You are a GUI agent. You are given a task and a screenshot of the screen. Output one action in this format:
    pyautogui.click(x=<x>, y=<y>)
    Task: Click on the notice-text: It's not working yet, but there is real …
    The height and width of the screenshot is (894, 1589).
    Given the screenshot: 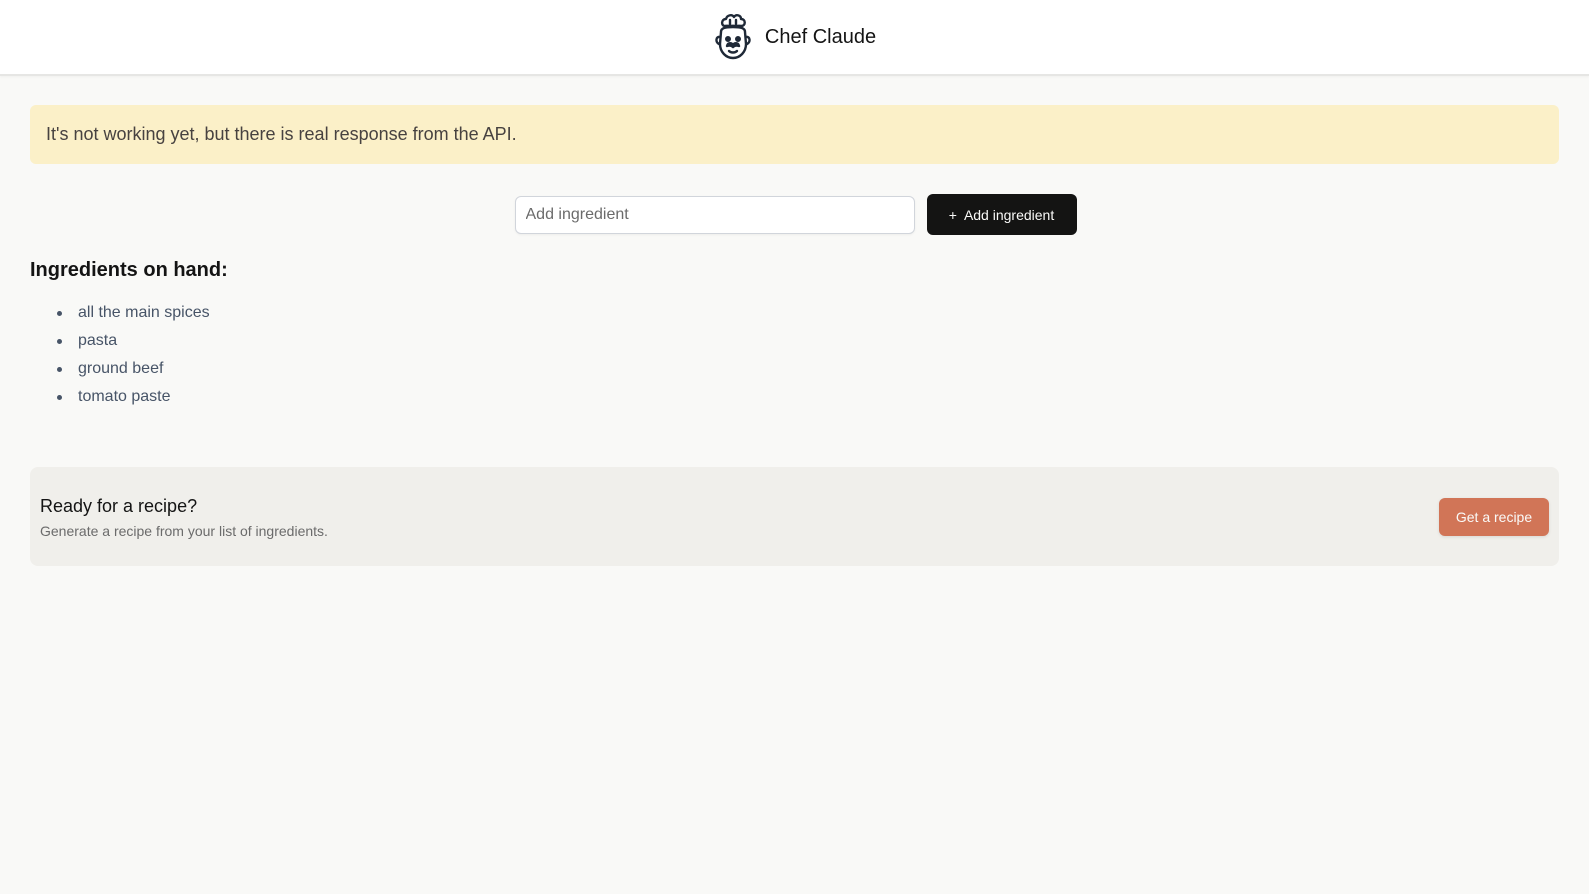 What is the action you would take?
    pyautogui.click(x=281, y=134)
    